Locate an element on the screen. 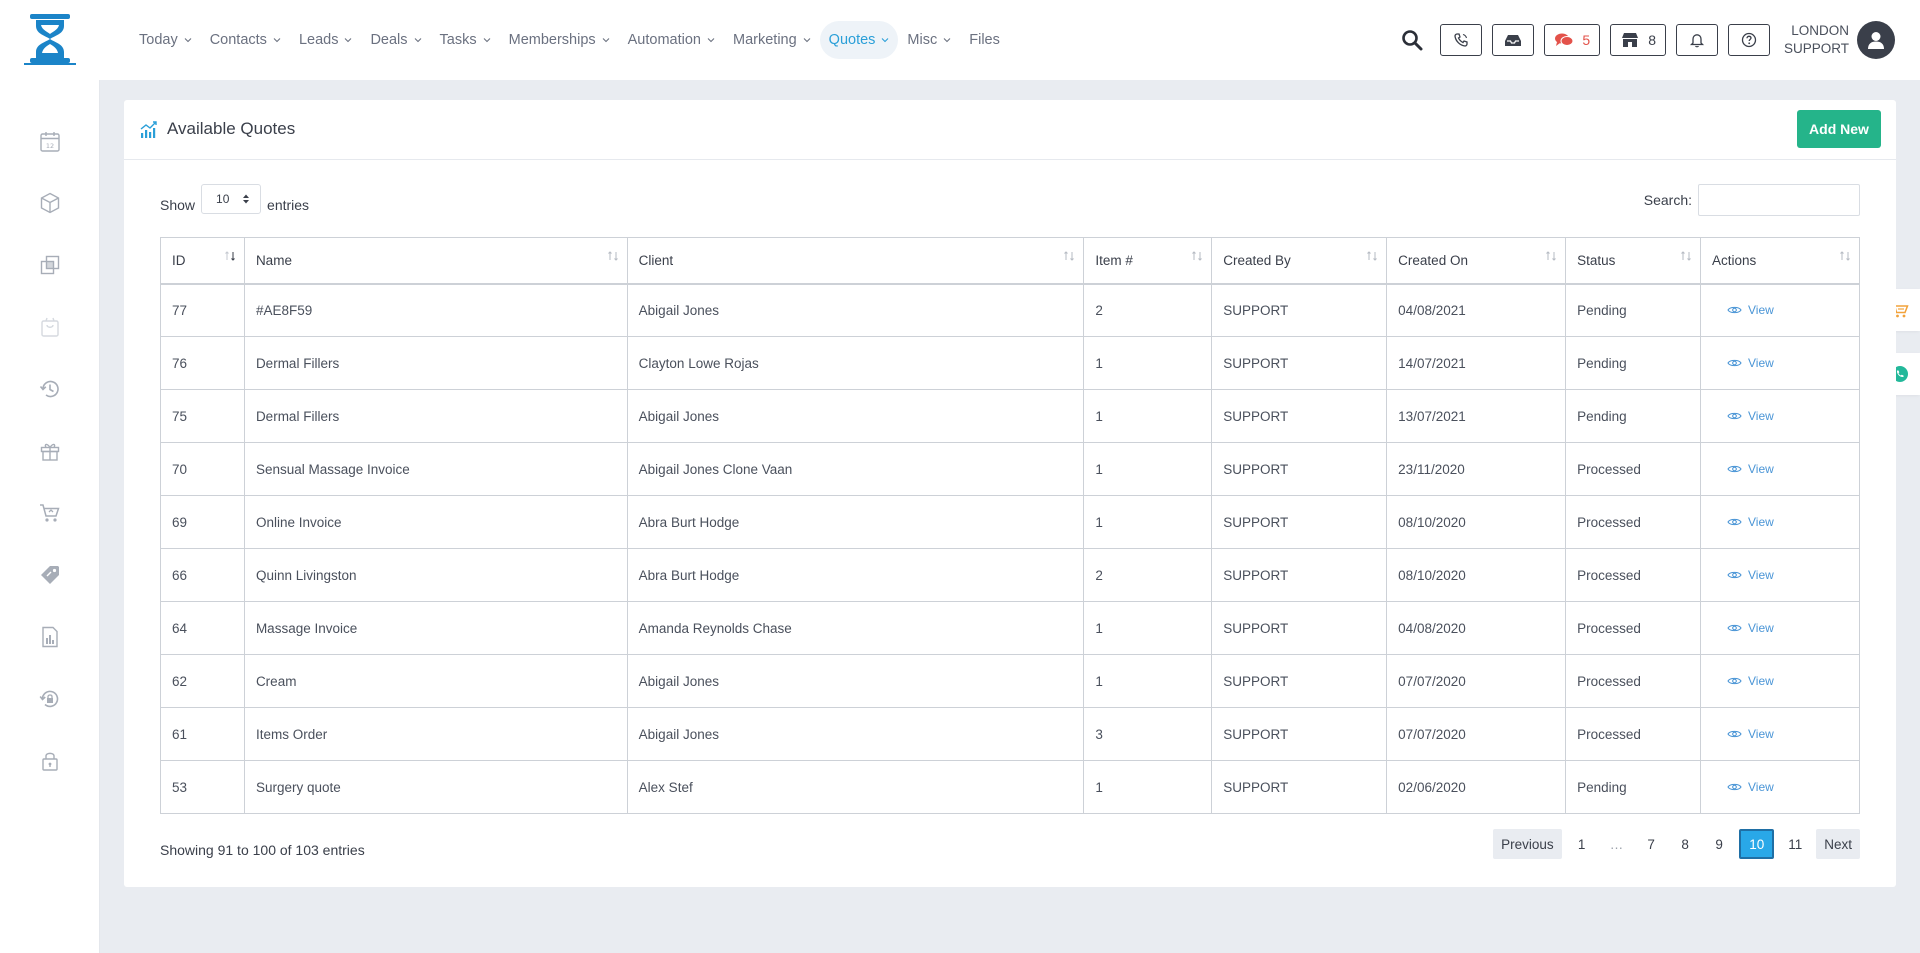  page-button-9: 9 is located at coordinates (1719, 844).